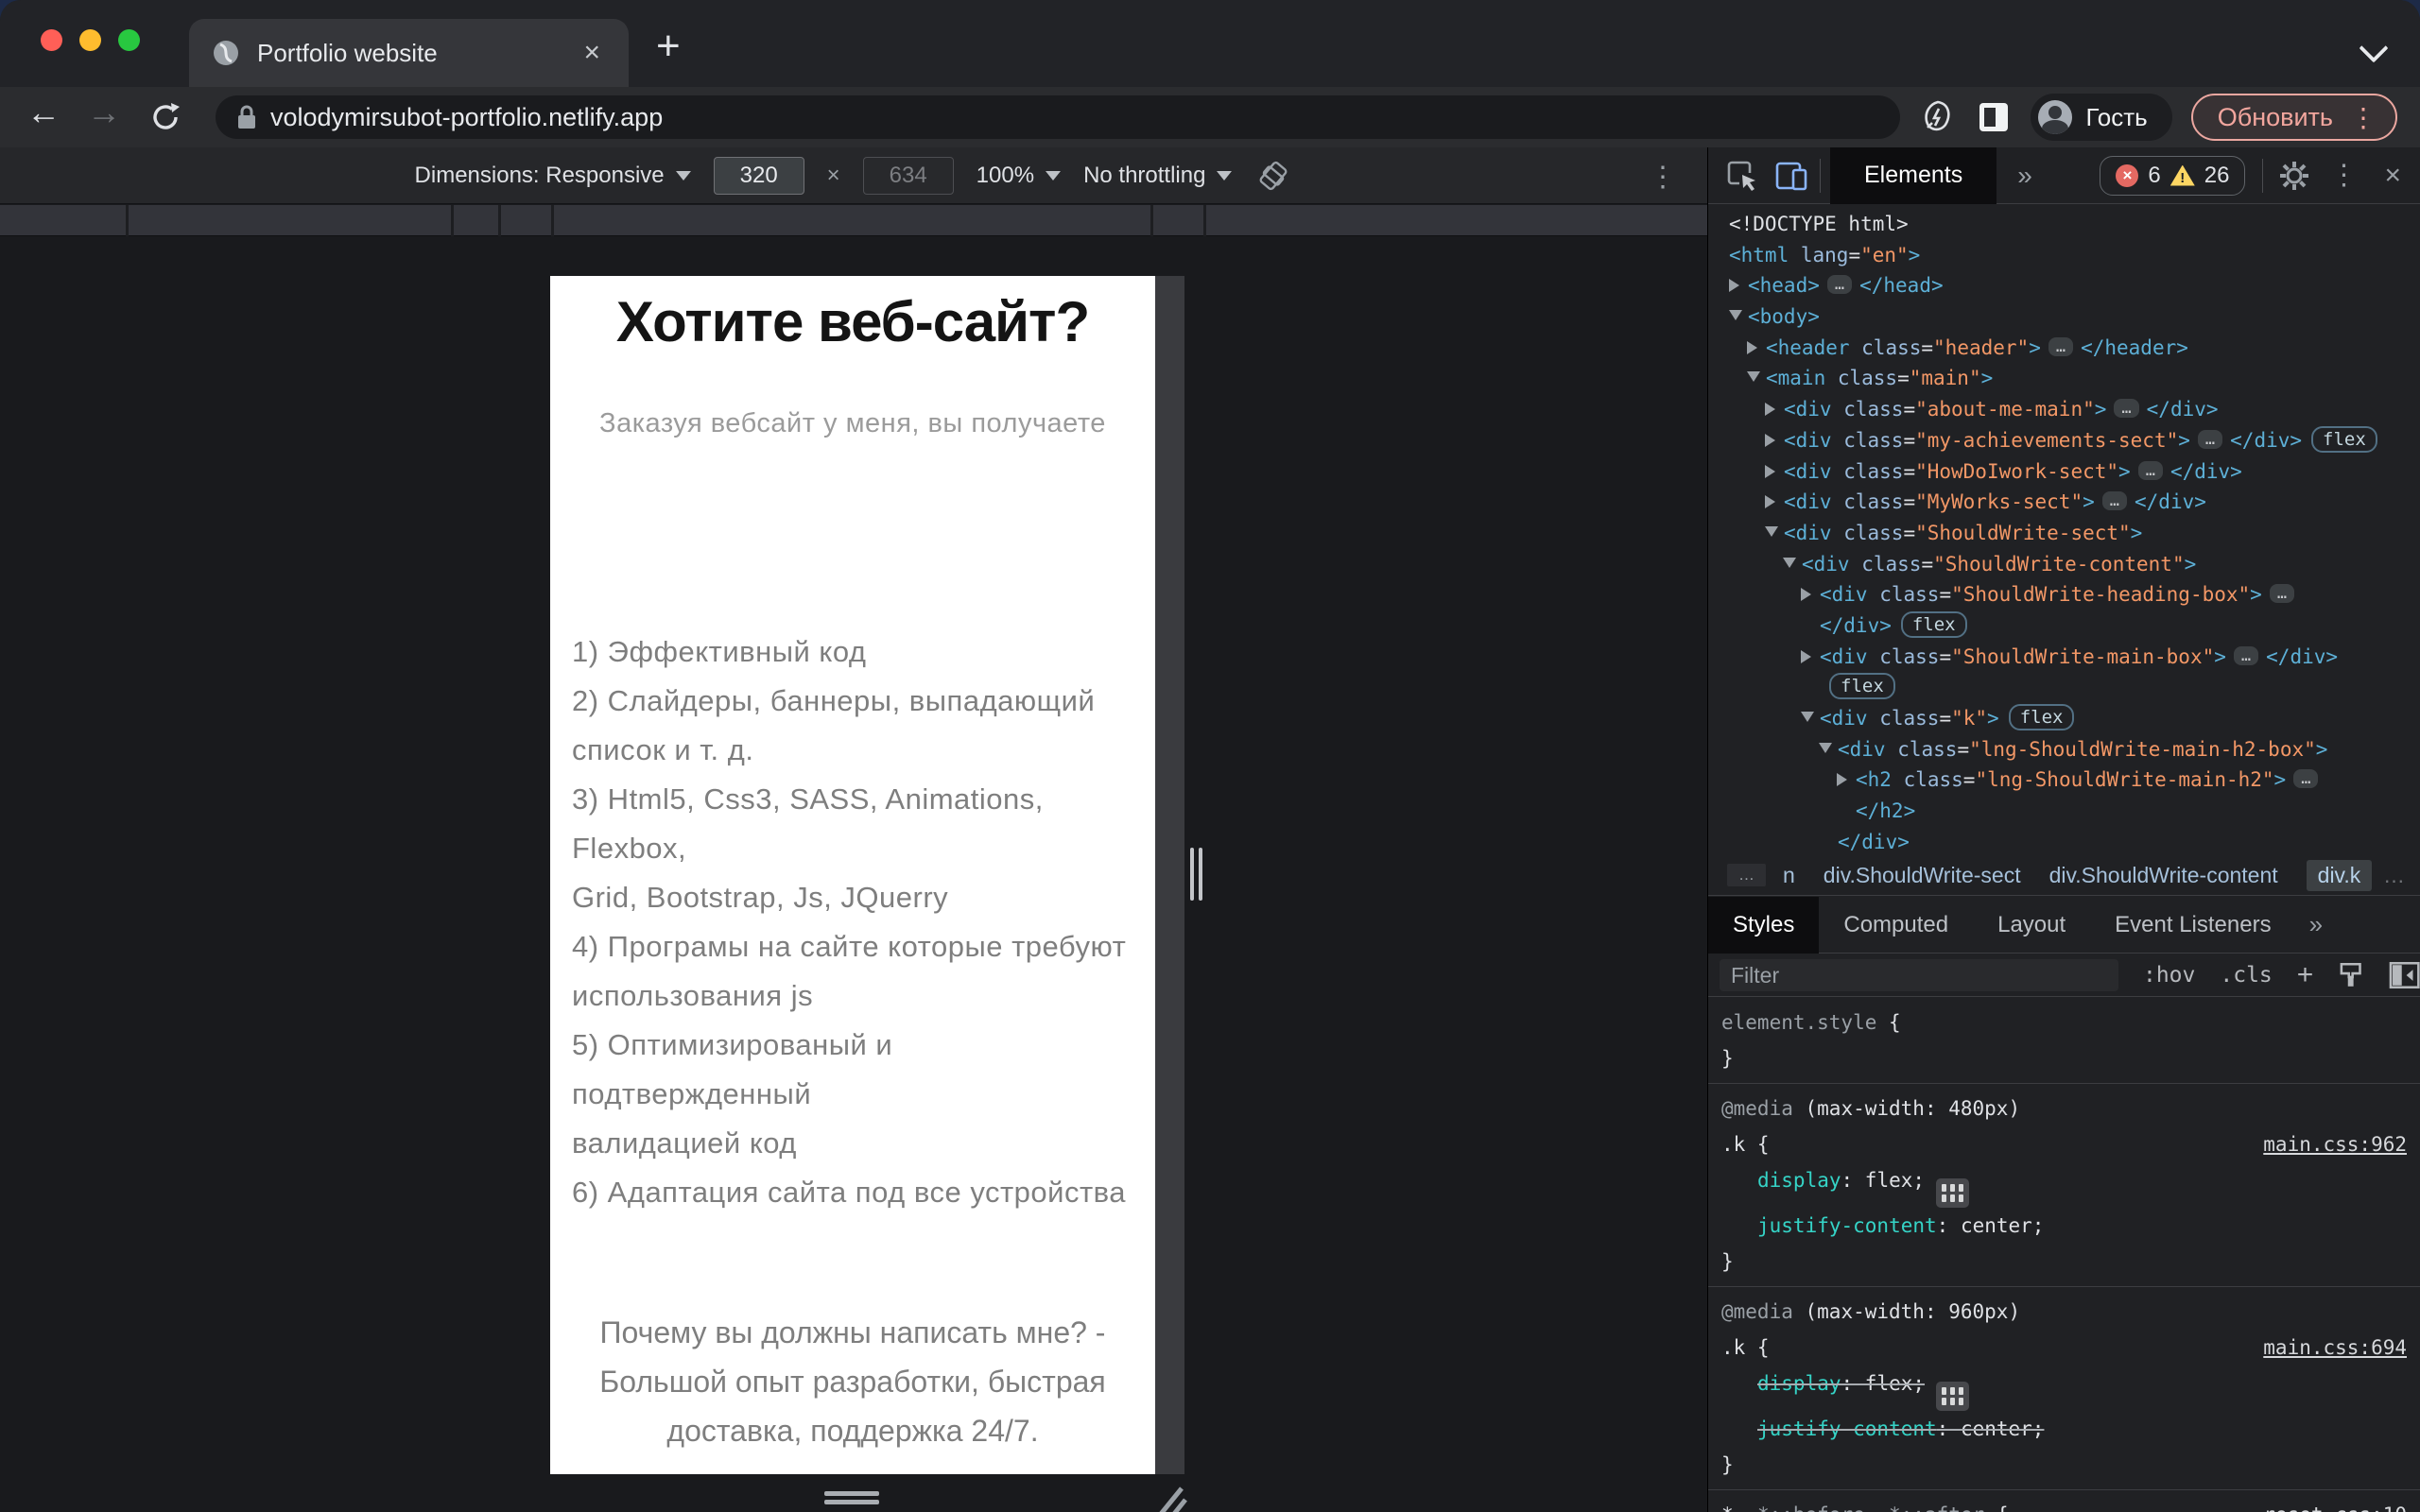 Image resolution: width=2420 pixels, height=1512 pixels. Describe the element at coordinates (2343, 175) in the screenshot. I see `devtools-menu-dots-icon: ⋮` at that location.